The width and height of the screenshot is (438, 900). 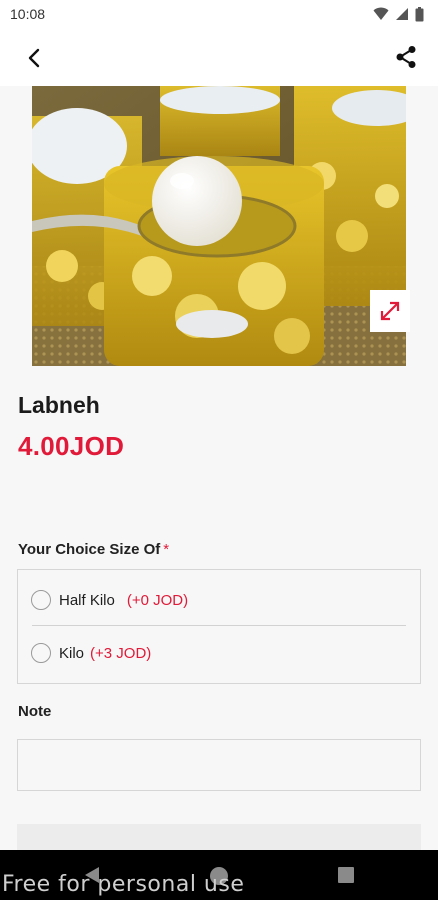 I want to click on option-extra-price: (+3 JOD), so click(x=121, y=653).